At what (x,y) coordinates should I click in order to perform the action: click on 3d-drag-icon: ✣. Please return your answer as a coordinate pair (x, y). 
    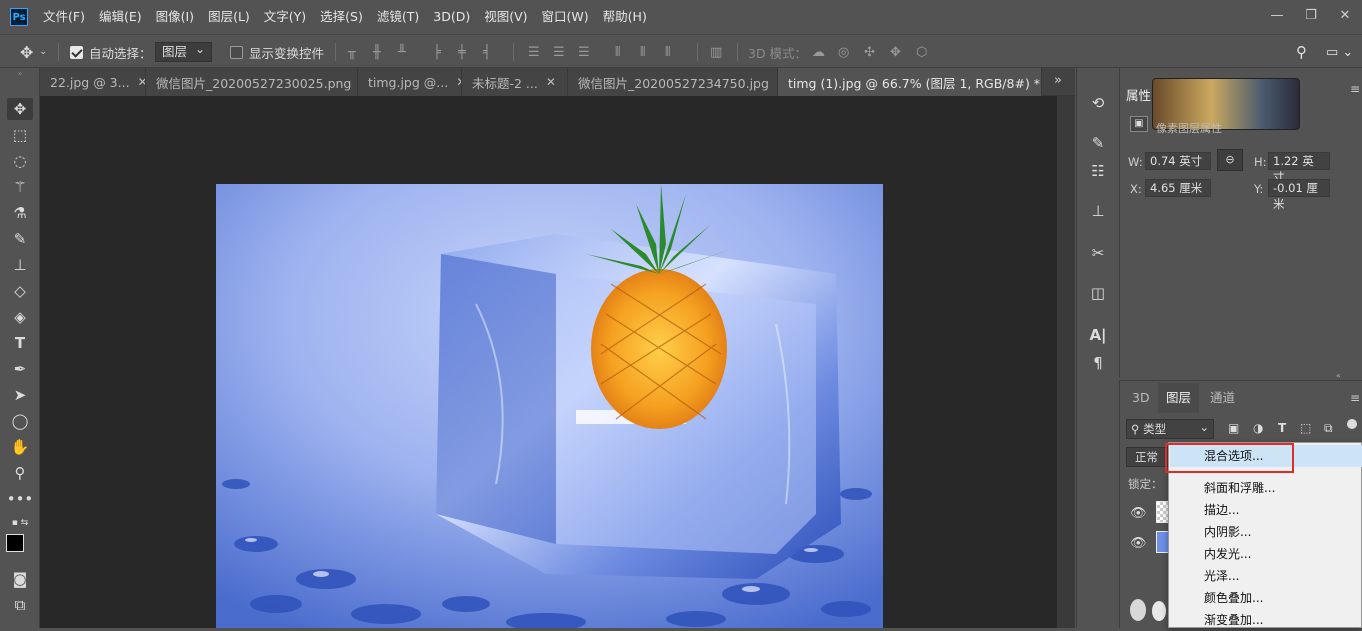
    Looking at the image, I should click on (869, 52).